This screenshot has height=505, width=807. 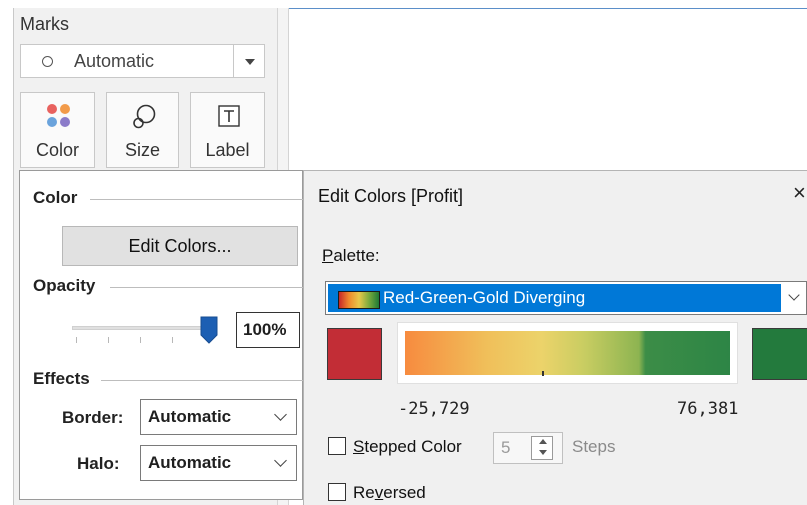 I want to click on steps-spinner: 5, so click(x=528, y=448).